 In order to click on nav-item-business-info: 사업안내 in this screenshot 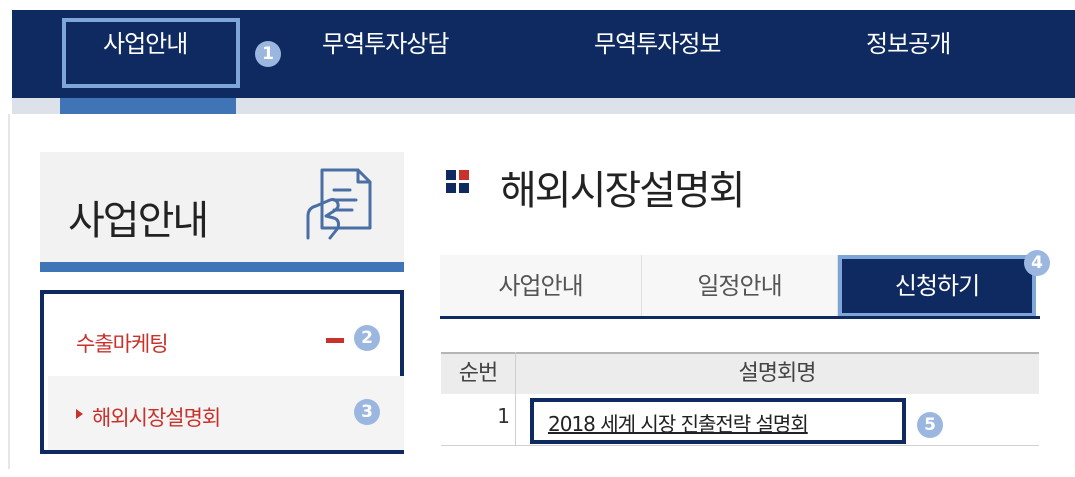, I will do `click(145, 44)`.